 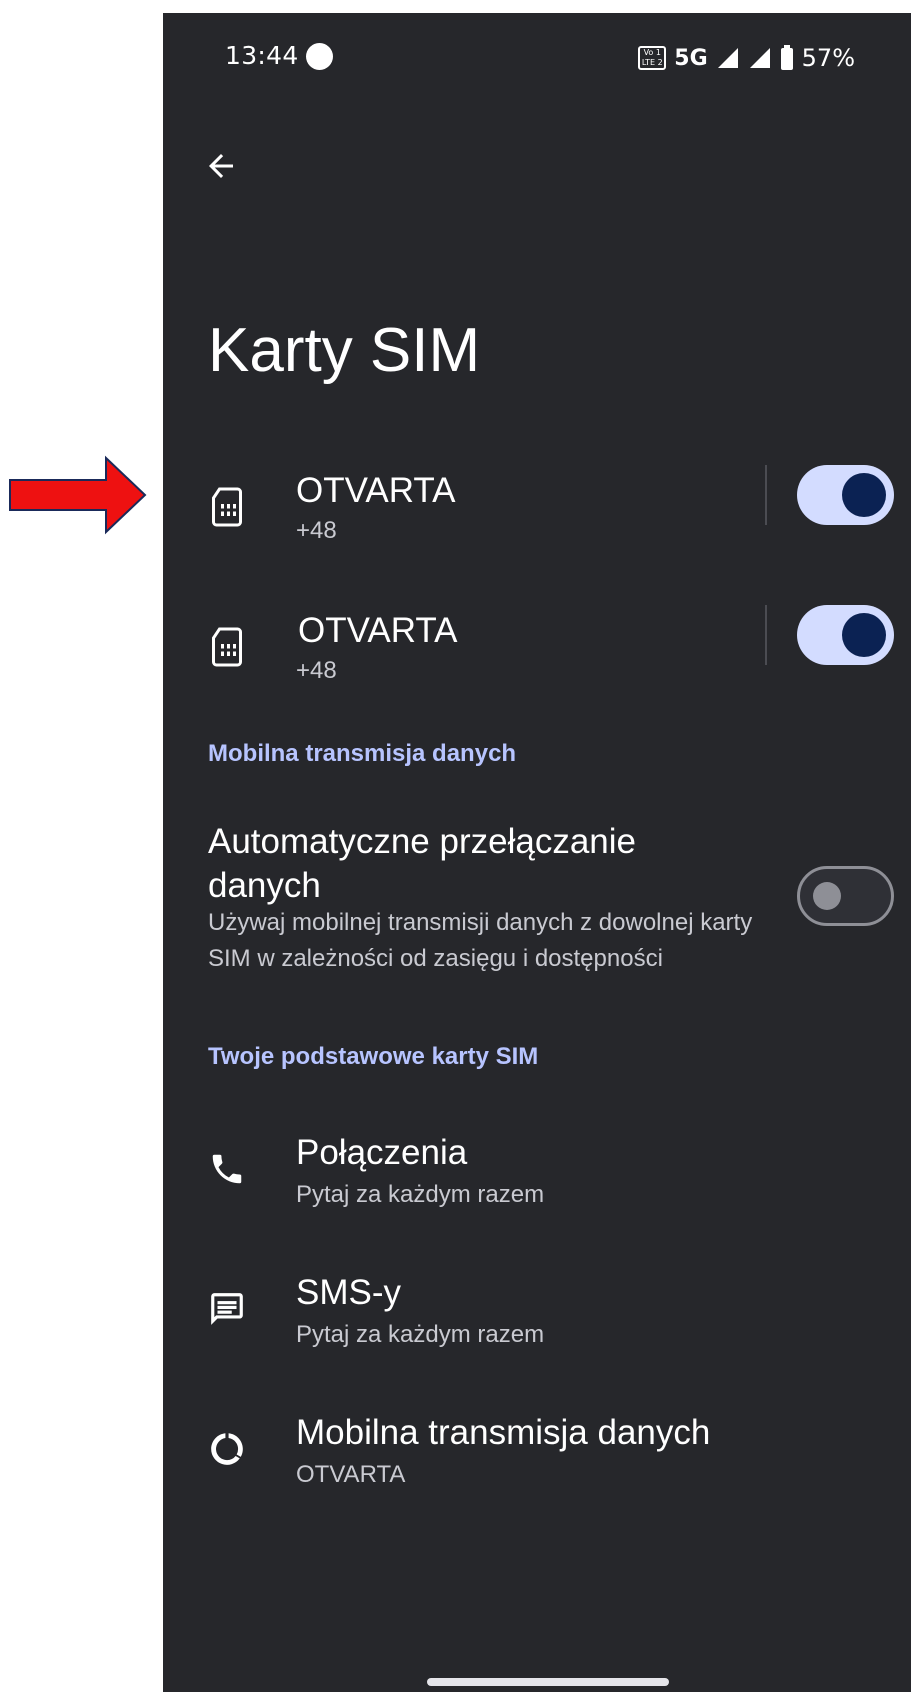 I want to click on section-header-mobile-data: Mobilna transmisja danych, so click(x=362, y=753).